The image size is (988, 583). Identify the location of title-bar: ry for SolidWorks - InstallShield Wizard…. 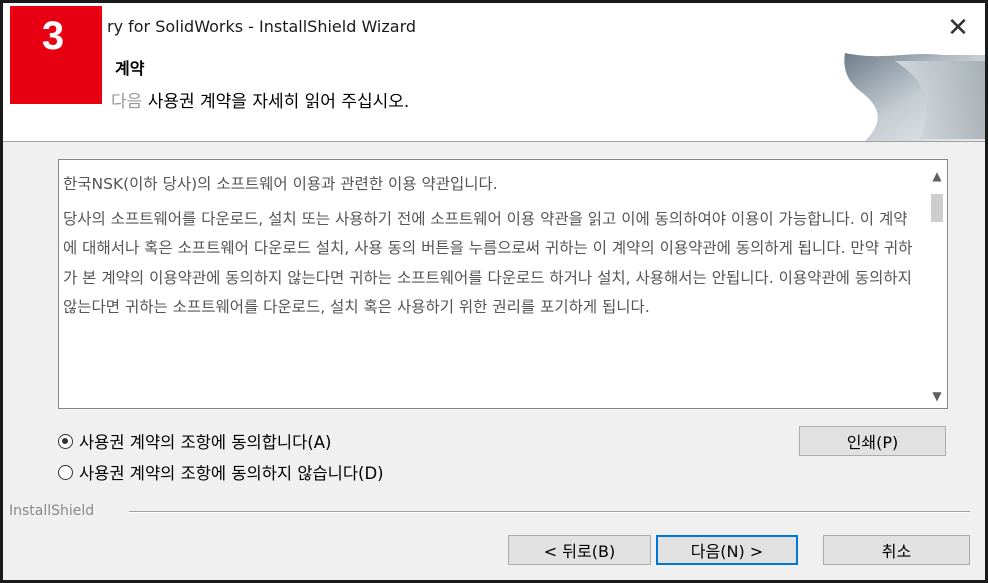
(494, 27).